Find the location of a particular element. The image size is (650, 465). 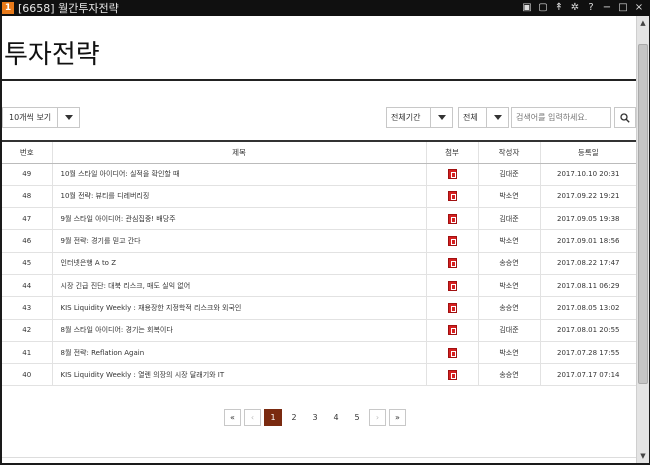

link-icon: ▢ is located at coordinates (543, 8).